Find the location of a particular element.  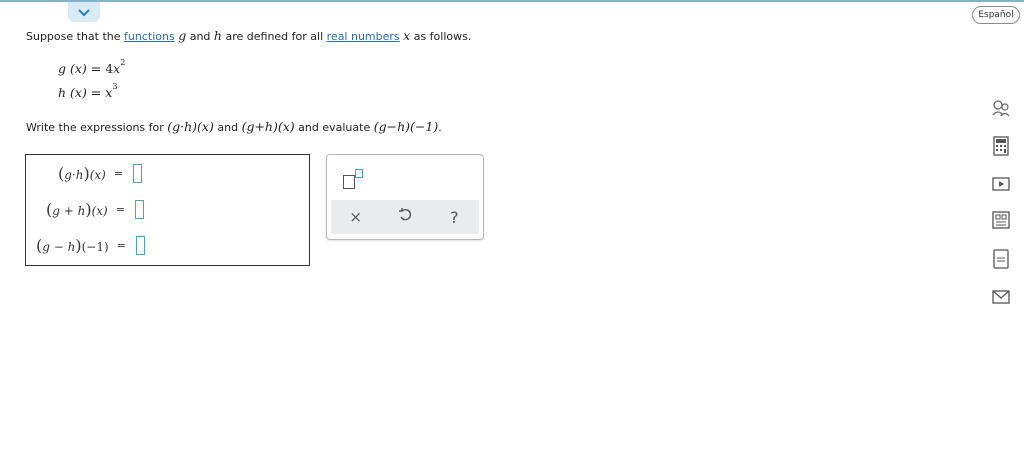

definition-h: h (x) = x3 is located at coordinates (88, 91).